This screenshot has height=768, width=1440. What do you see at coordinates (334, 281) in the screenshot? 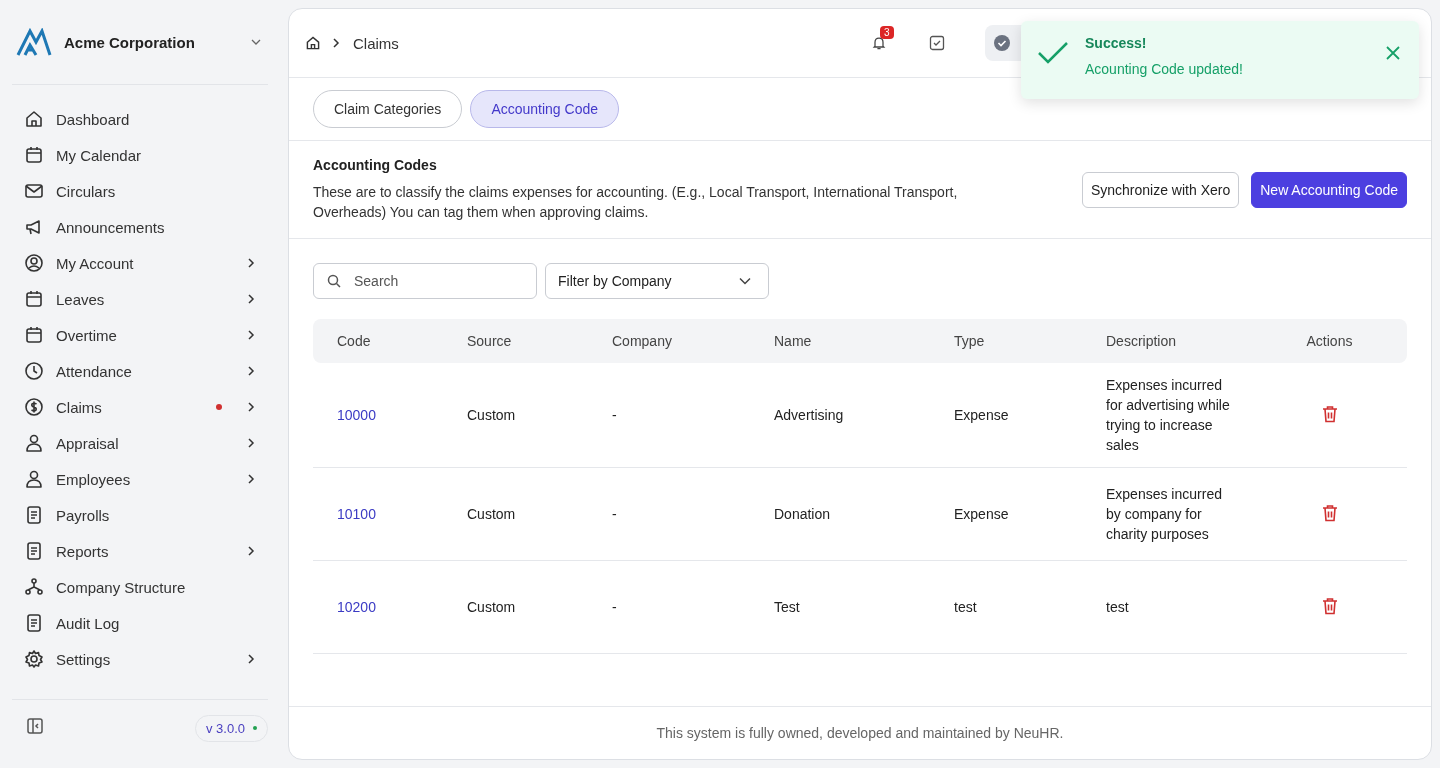
I see `search-icon` at bounding box center [334, 281].